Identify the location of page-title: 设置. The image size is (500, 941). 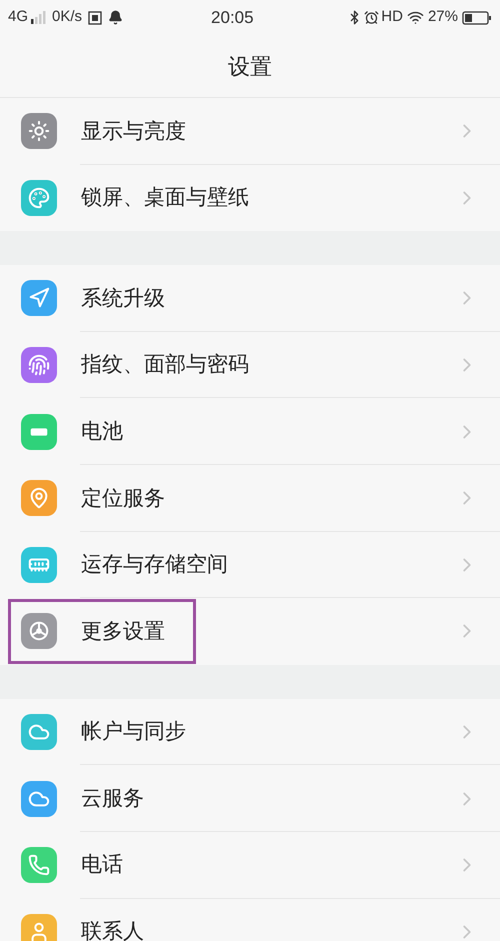
(250, 66).